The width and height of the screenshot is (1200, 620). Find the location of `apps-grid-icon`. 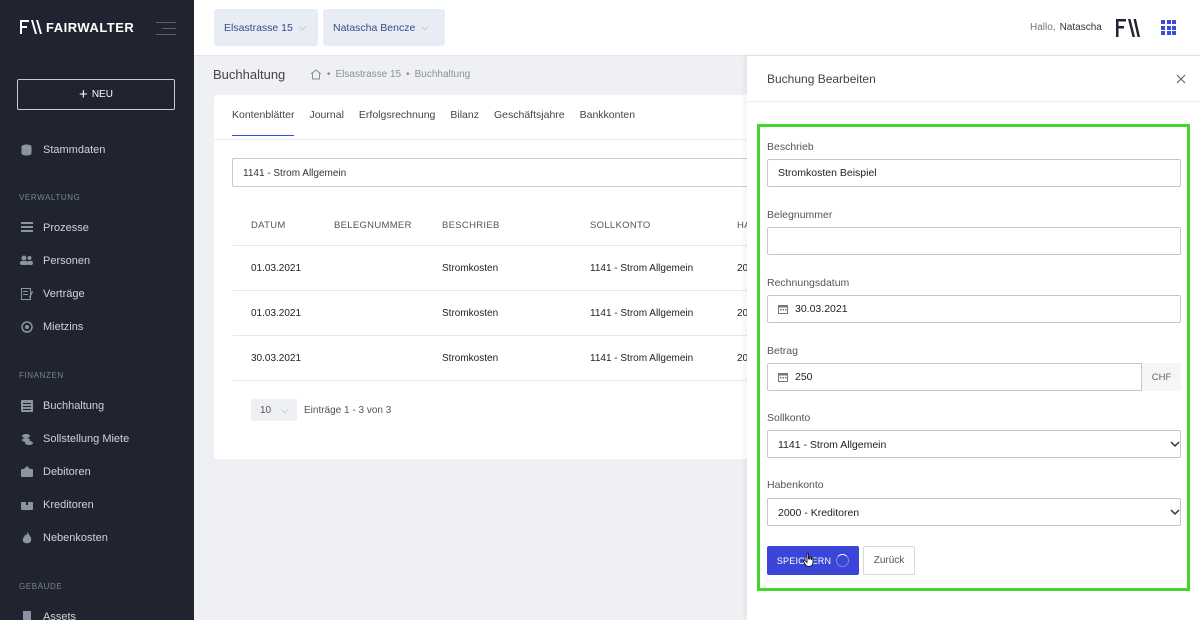

apps-grid-icon is located at coordinates (1168, 27).